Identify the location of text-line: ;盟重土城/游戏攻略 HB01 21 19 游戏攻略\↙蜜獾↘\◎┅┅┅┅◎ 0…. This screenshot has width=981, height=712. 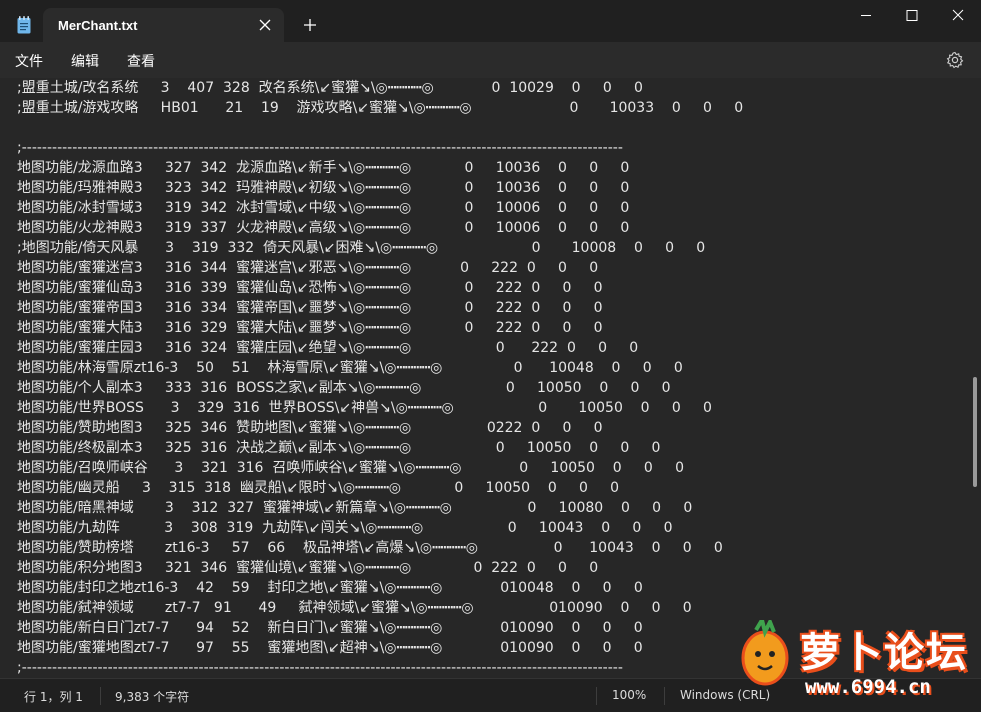
(380, 108).